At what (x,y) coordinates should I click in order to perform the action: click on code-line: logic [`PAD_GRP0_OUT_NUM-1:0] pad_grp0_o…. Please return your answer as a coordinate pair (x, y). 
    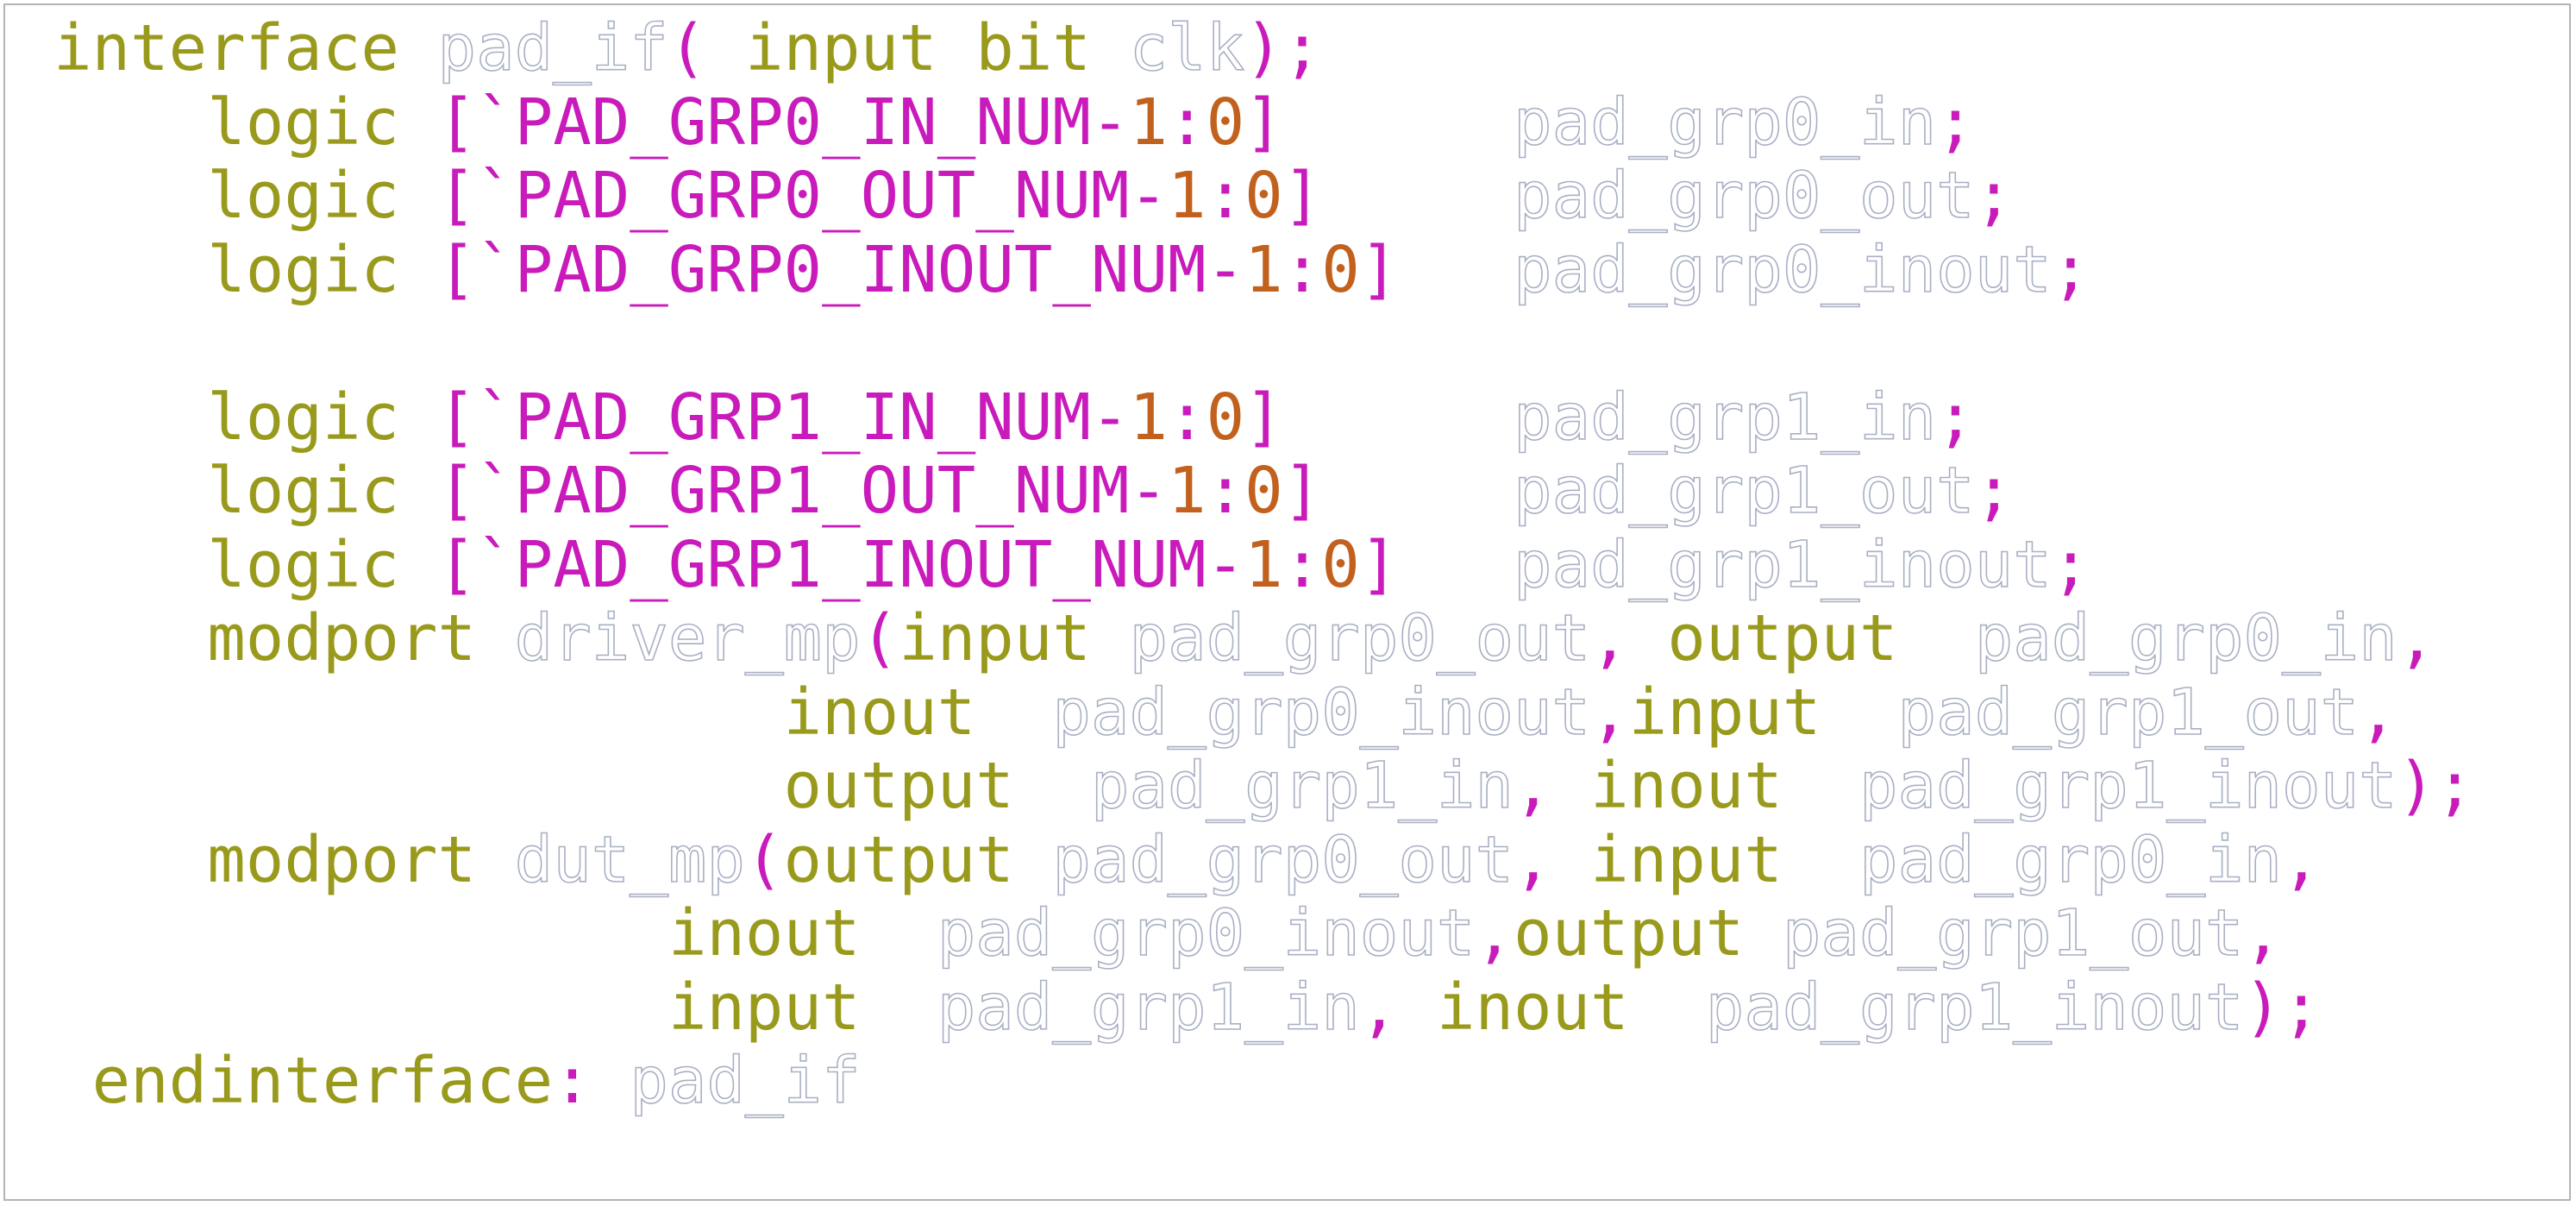
    Looking at the image, I should click on (1033, 196).